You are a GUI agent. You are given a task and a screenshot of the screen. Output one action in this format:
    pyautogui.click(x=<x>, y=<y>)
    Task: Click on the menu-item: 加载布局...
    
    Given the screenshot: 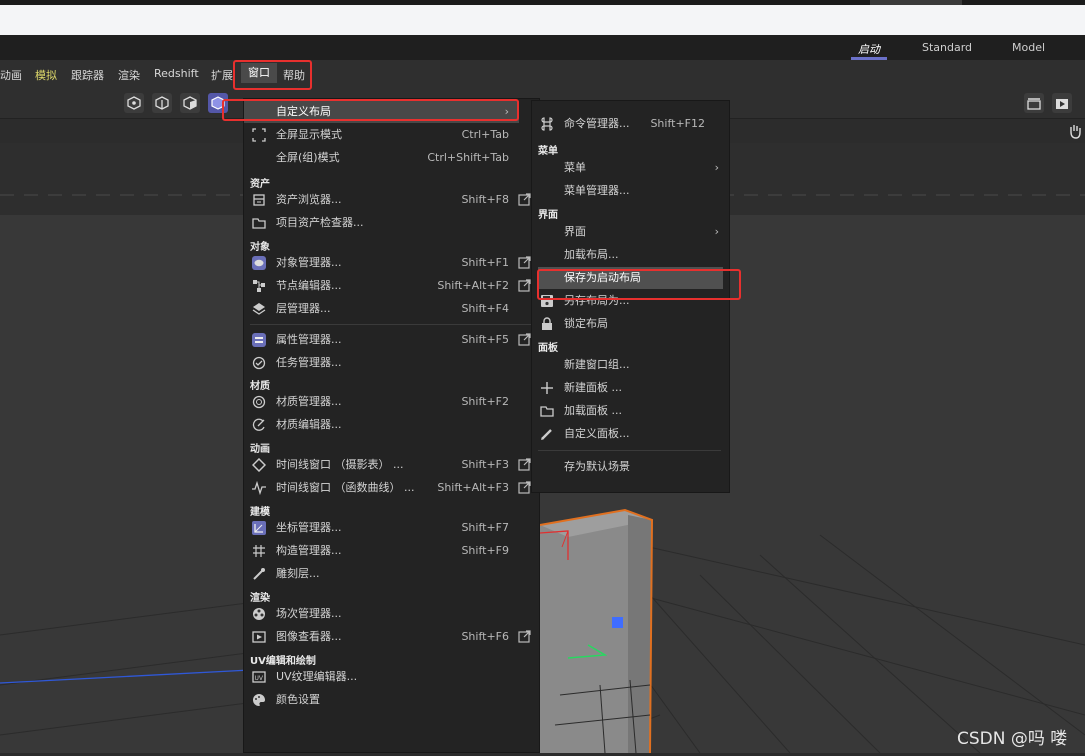 What is the action you would take?
    pyautogui.click(x=630, y=255)
    